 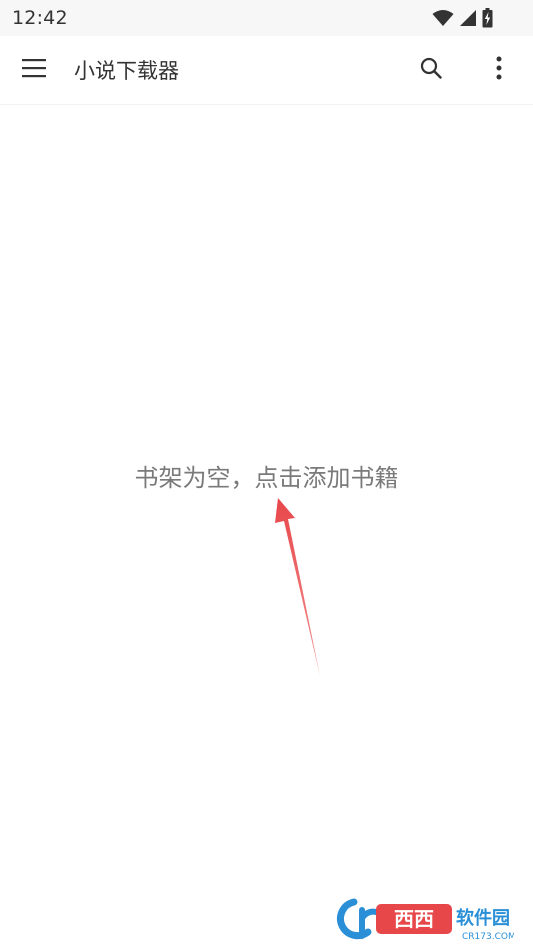 What do you see at coordinates (487, 18) in the screenshot?
I see `battery-charging-icon` at bounding box center [487, 18].